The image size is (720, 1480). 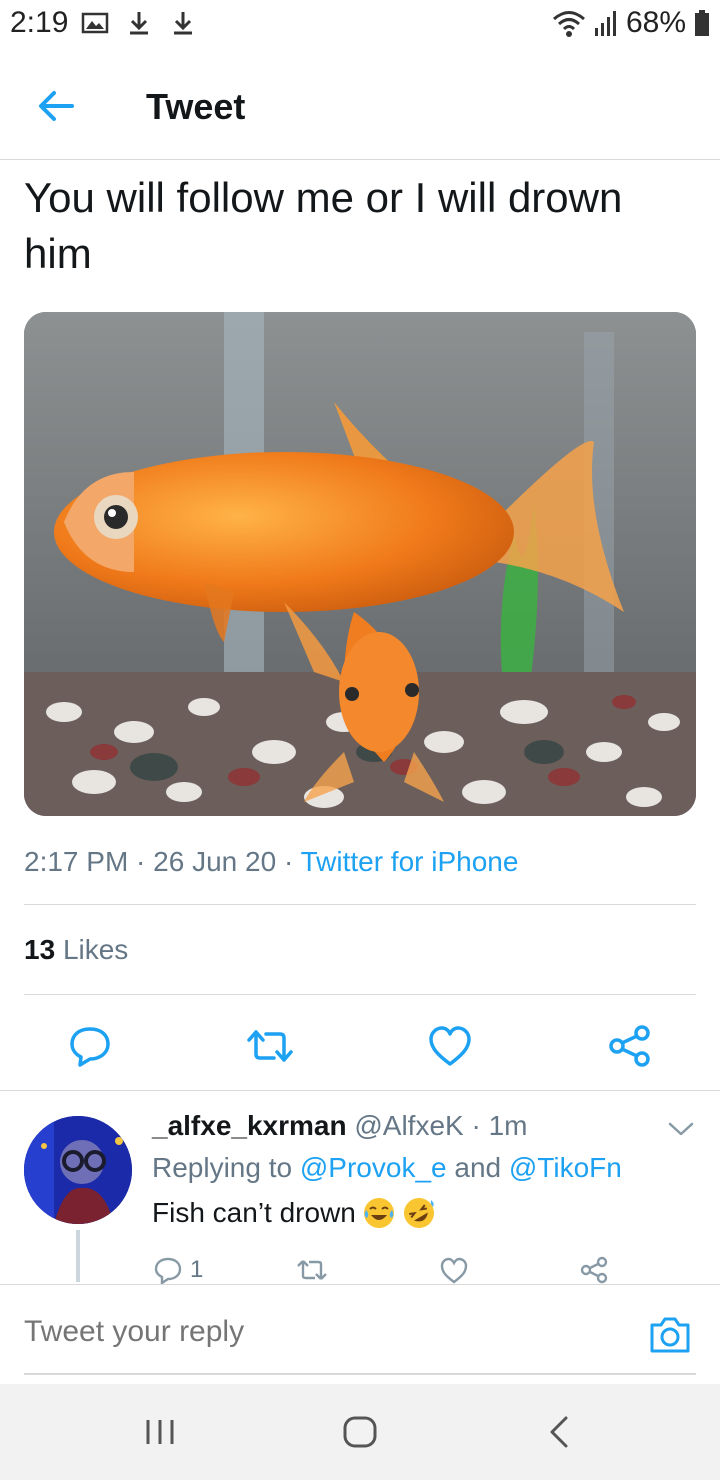 I want to click on wifi-icon, so click(x=568, y=24).